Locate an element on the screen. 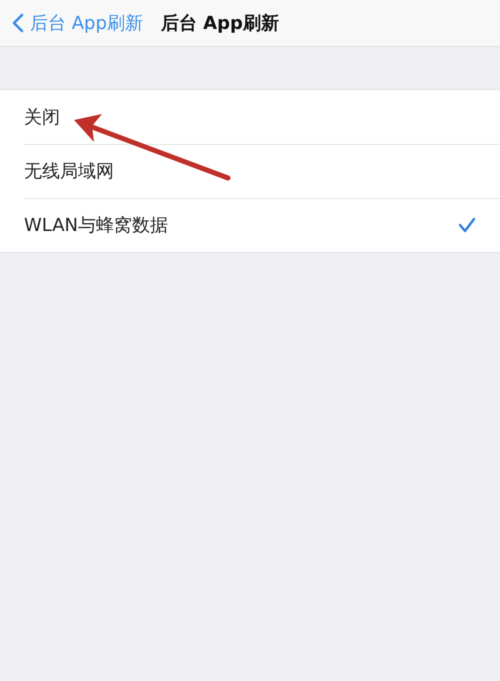  option-row: WLAN与蜂窝数据 is located at coordinates (250, 225).